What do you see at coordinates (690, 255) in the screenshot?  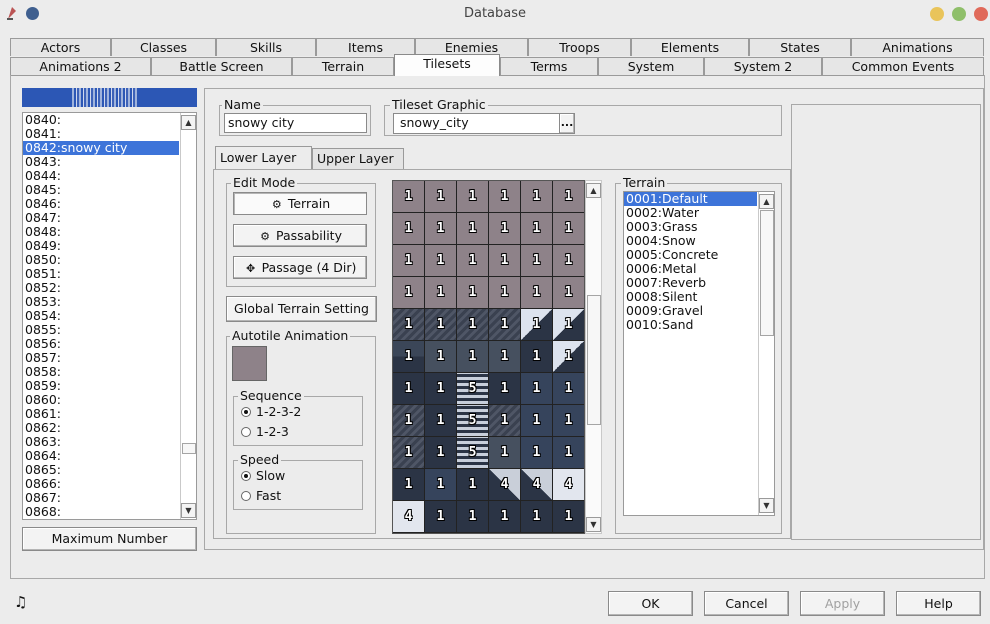 I see `terrain-list-item: 0005:Concrete` at bounding box center [690, 255].